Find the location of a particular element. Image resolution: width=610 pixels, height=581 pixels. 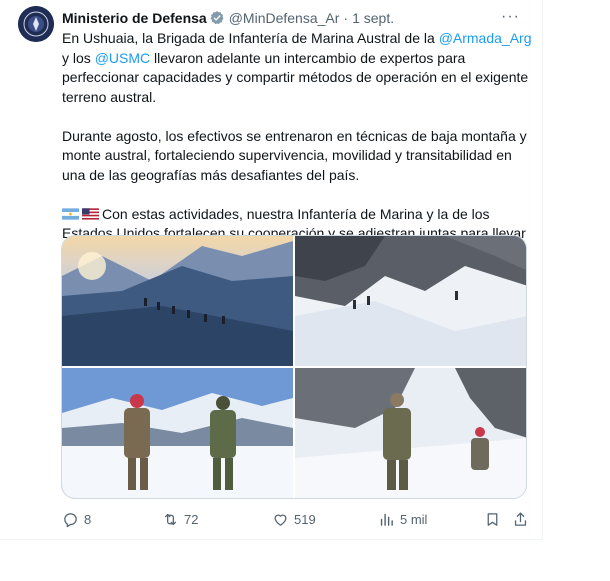

like-button: 519 is located at coordinates (294, 519).